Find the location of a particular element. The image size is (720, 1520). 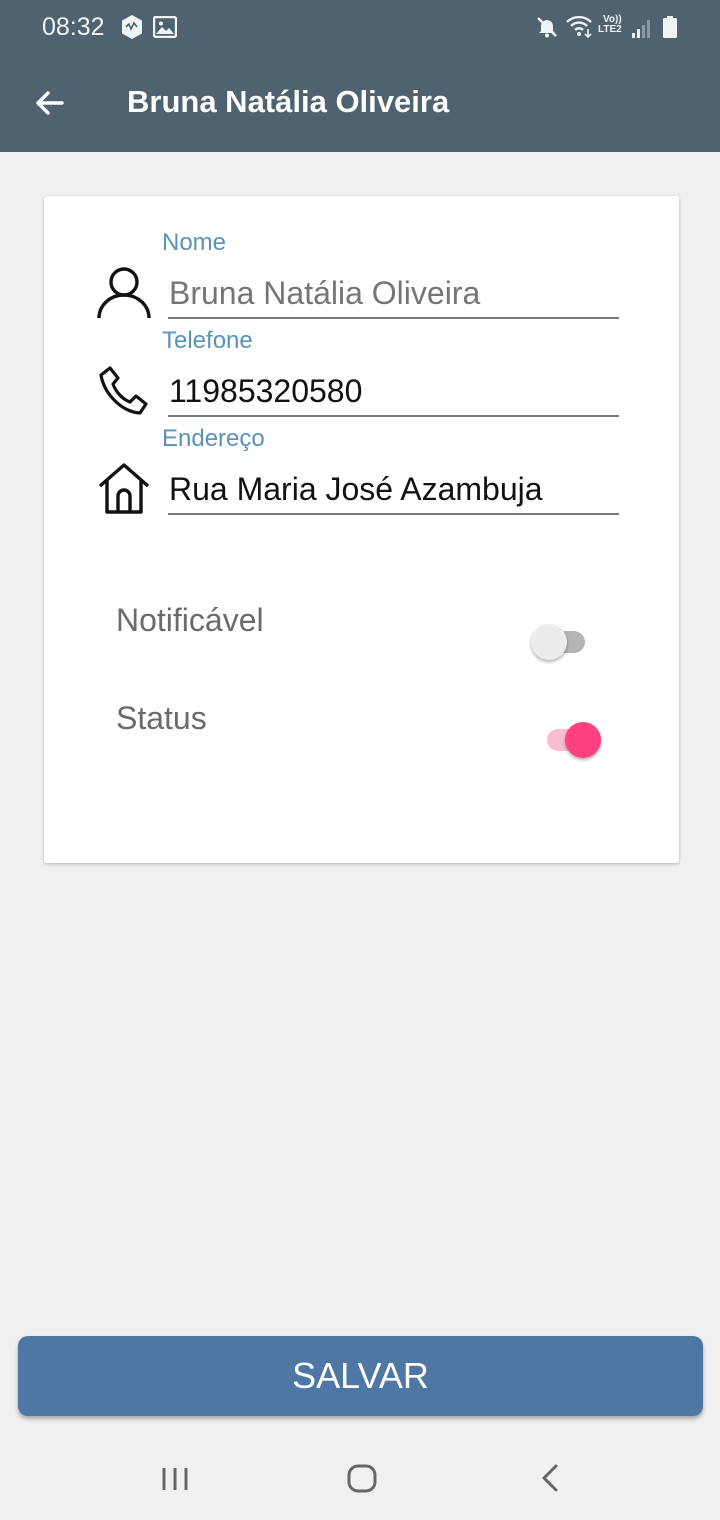

person-icon is located at coordinates (124, 292).